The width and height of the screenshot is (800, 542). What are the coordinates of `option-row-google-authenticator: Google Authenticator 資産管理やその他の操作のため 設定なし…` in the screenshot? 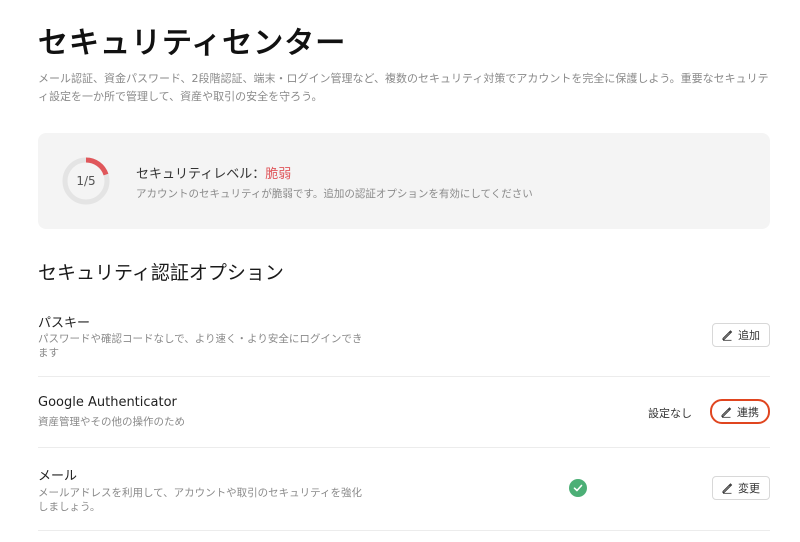 It's located at (404, 412).